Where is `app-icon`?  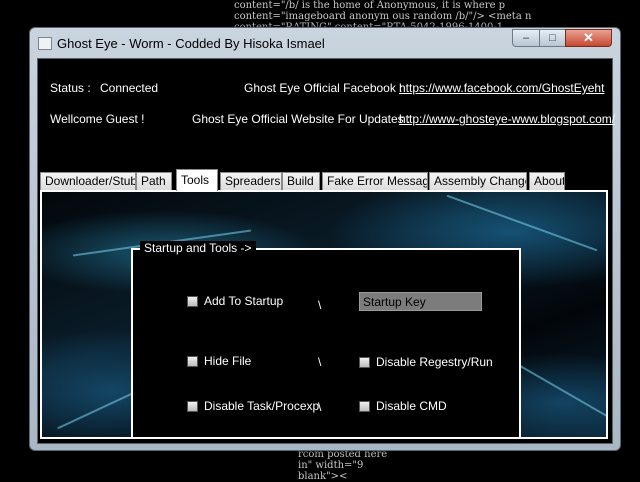 app-icon is located at coordinates (45, 43).